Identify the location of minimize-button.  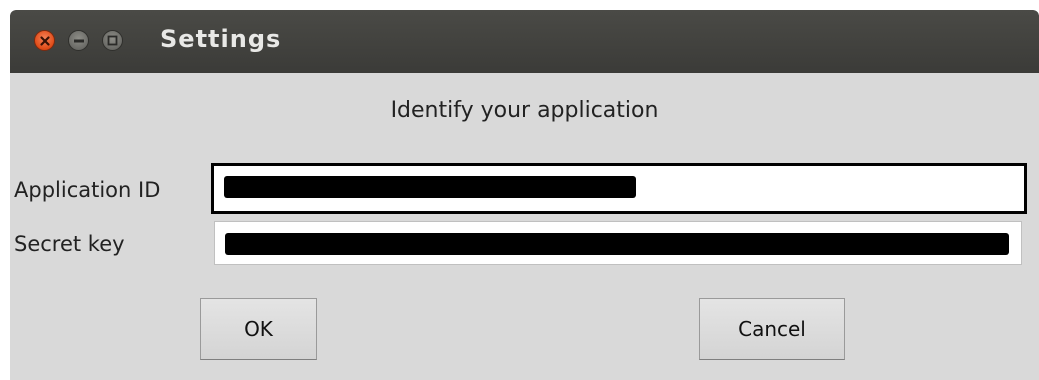
(78, 40).